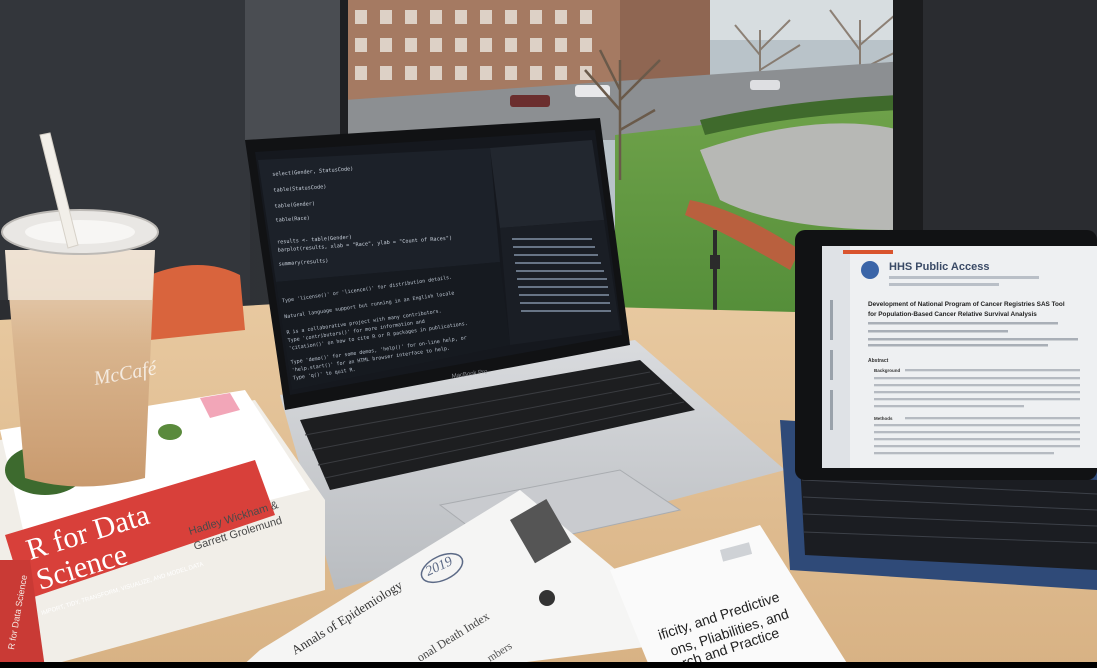 Image resolution: width=1097 pixels, height=668 pixels. What do you see at coordinates (547, 184) in the screenshot?
I see `rstudio-environment-pane` at bounding box center [547, 184].